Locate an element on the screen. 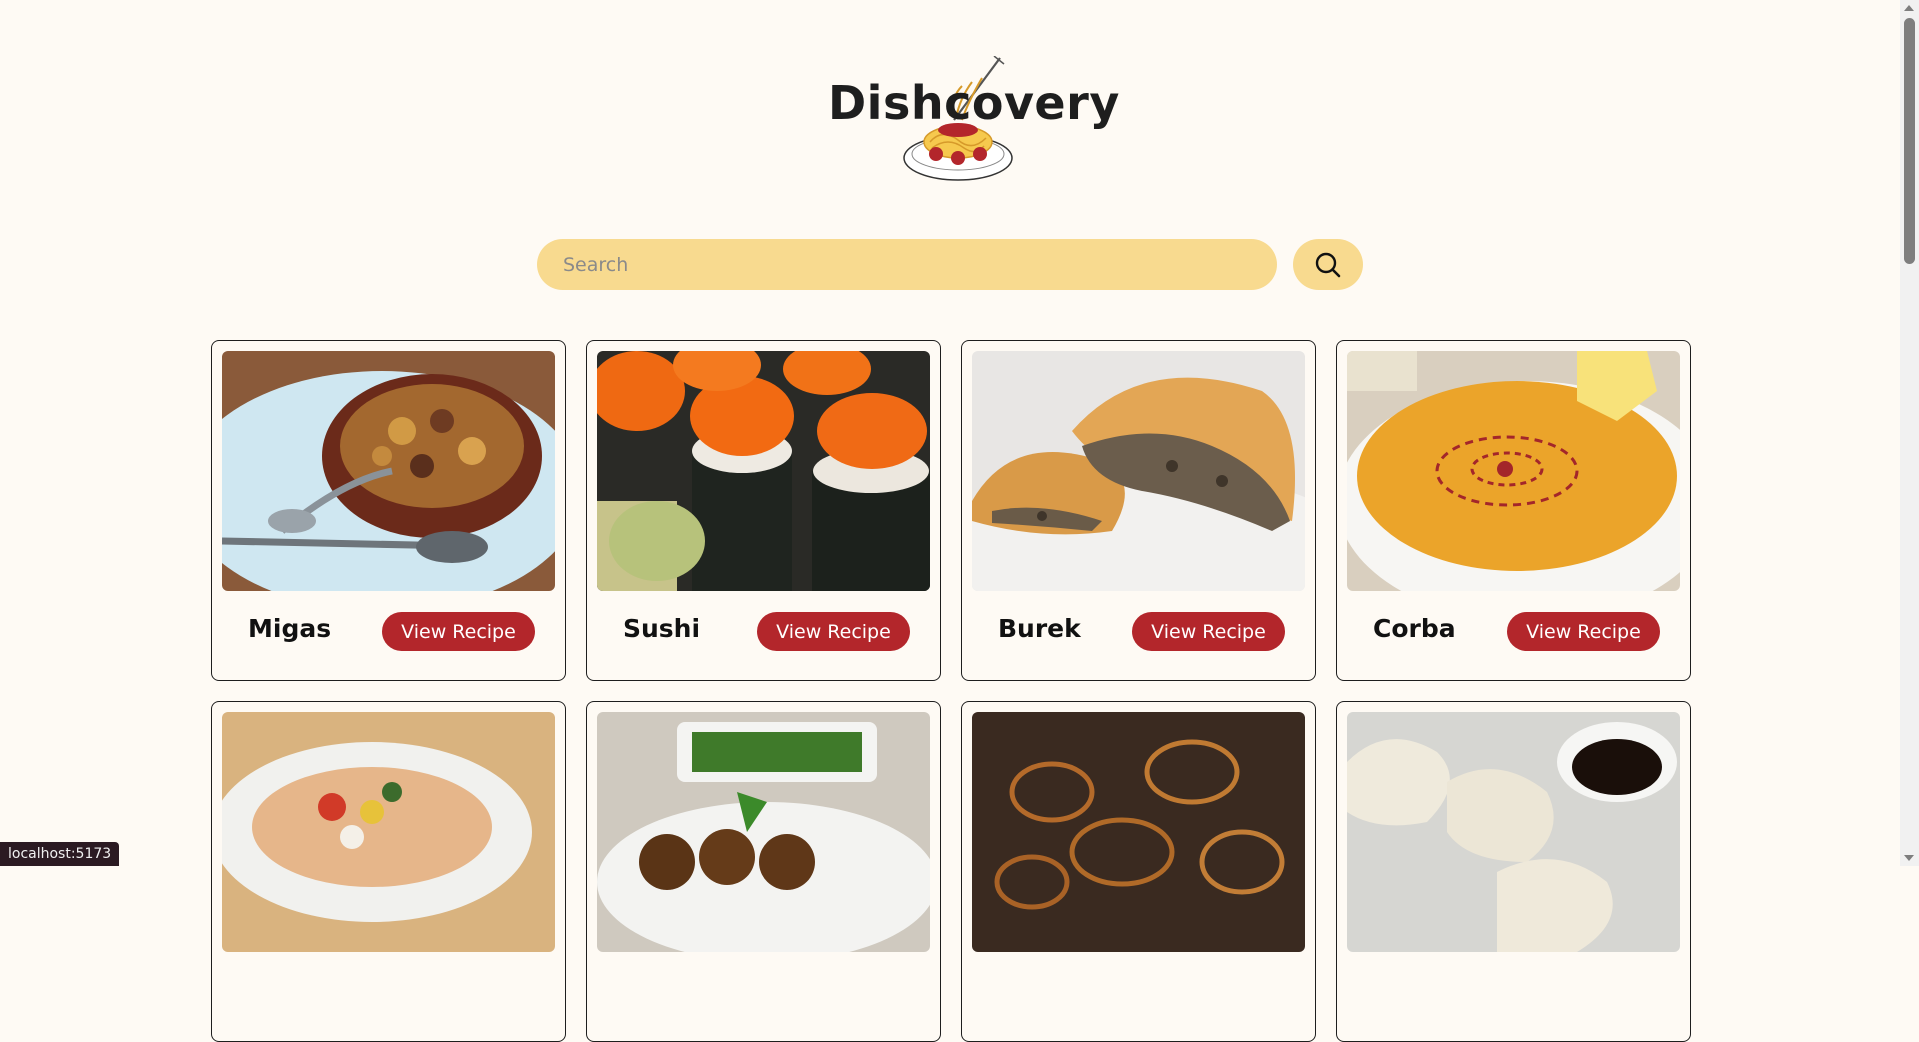 This screenshot has height=1042, width=1919. search-button is located at coordinates (1328, 264).